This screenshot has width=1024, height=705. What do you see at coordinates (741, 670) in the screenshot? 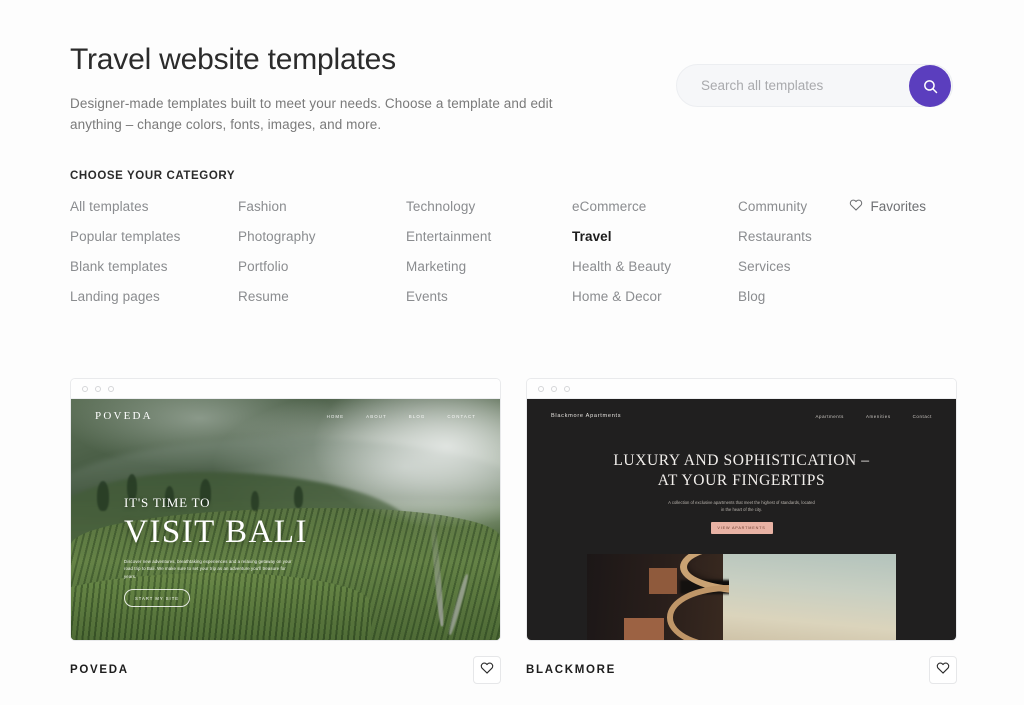
I see `card-footer: BLACKMORE` at bounding box center [741, 670].